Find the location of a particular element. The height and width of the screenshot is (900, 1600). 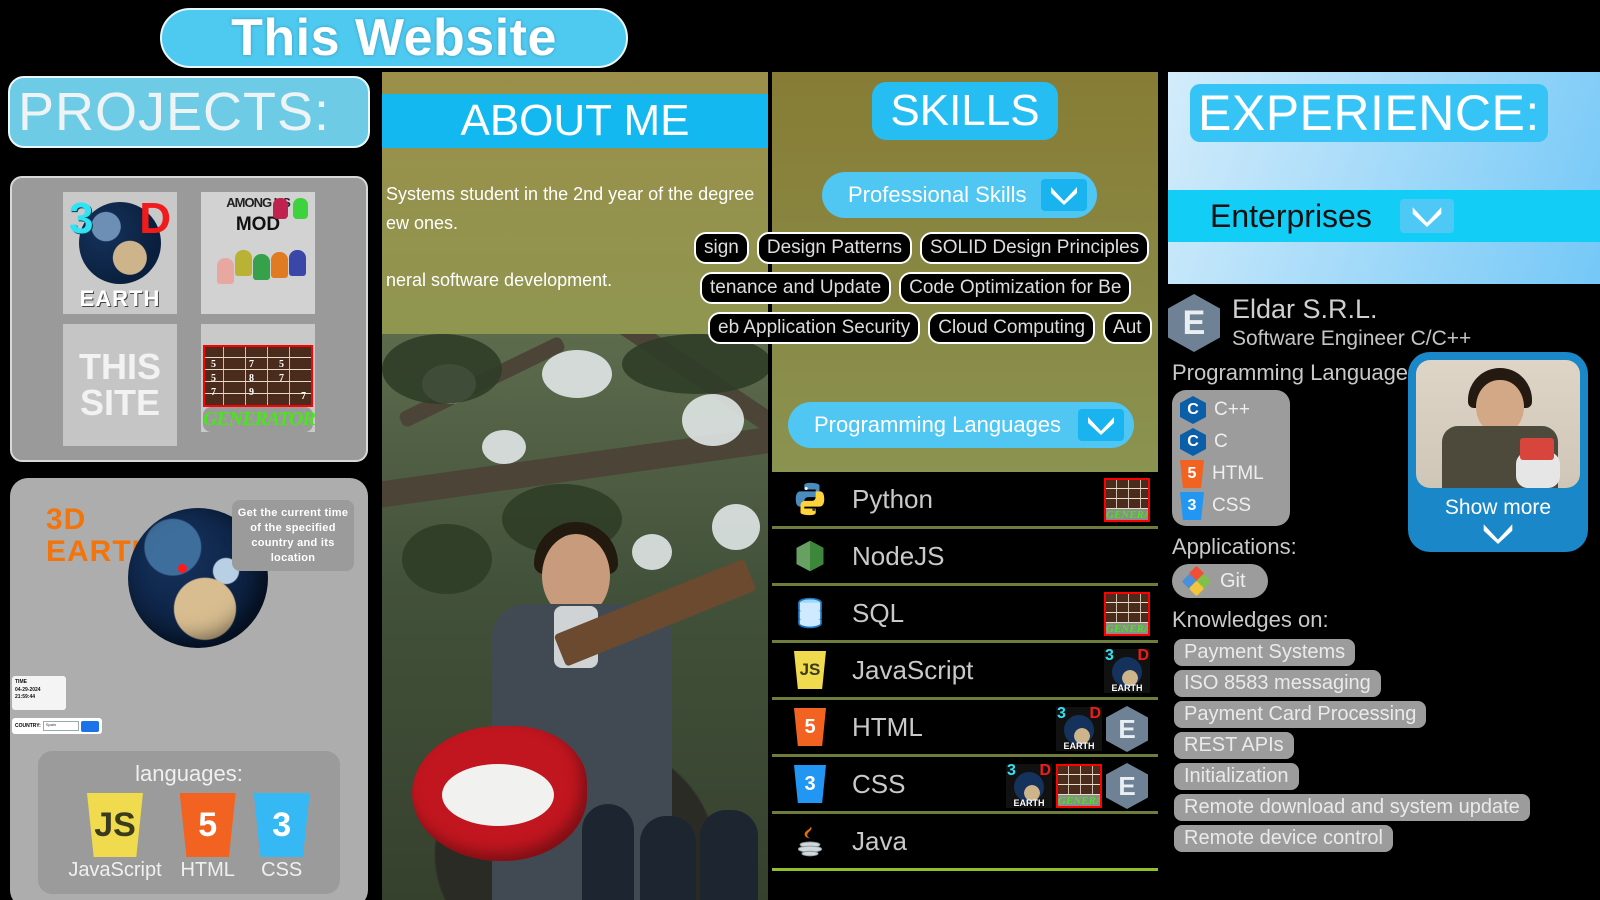

knowledge-tag: Remote download and system update is located at coordinates (1352, 807).